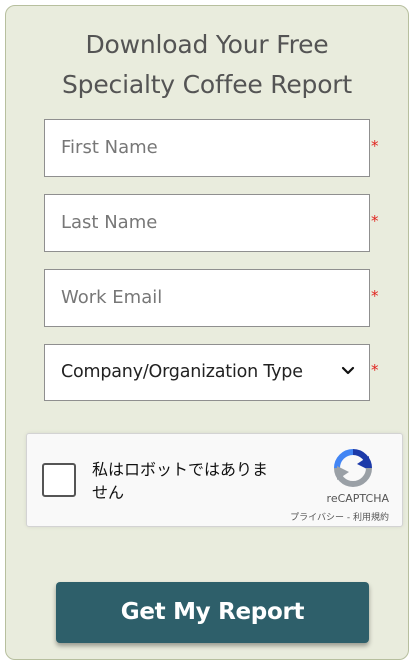 This screenshot has width=416, height=666. Describe the element at coordinates (207, 223) in the screenshot. I see `last-name-field: Last Name` at that location.